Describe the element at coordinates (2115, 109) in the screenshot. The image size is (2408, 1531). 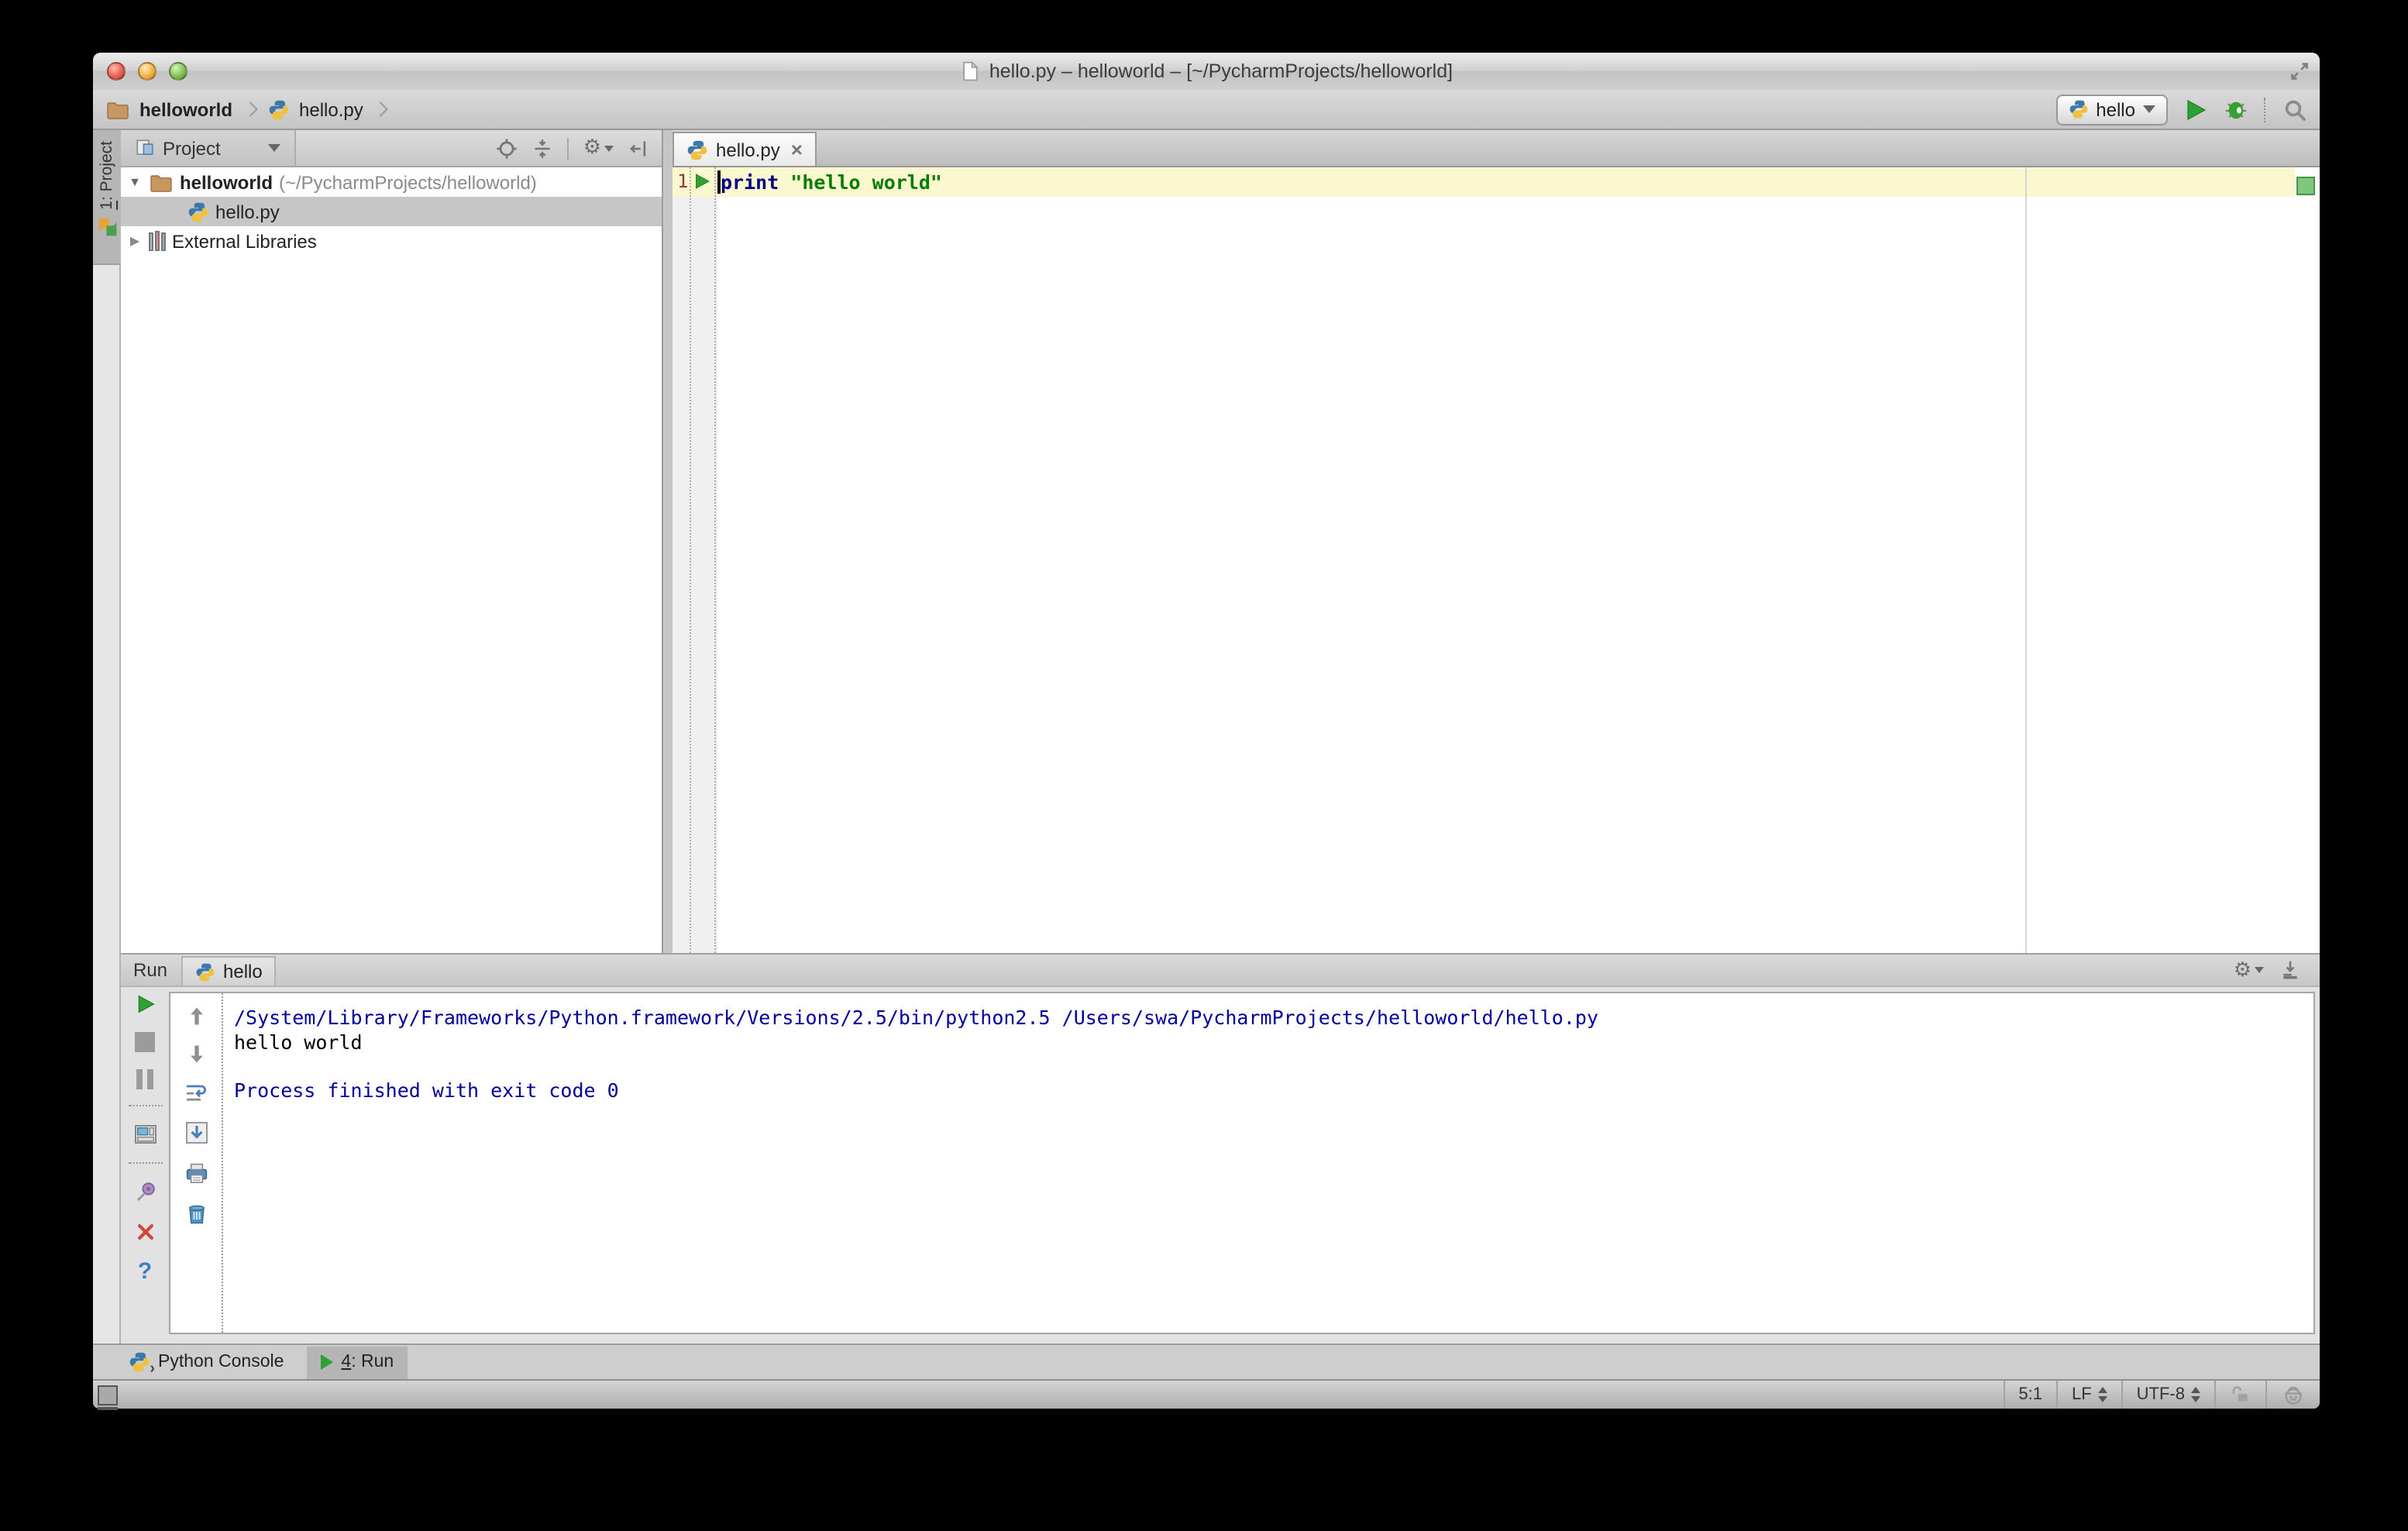
I see `run-configuration-label: hello` at that location.